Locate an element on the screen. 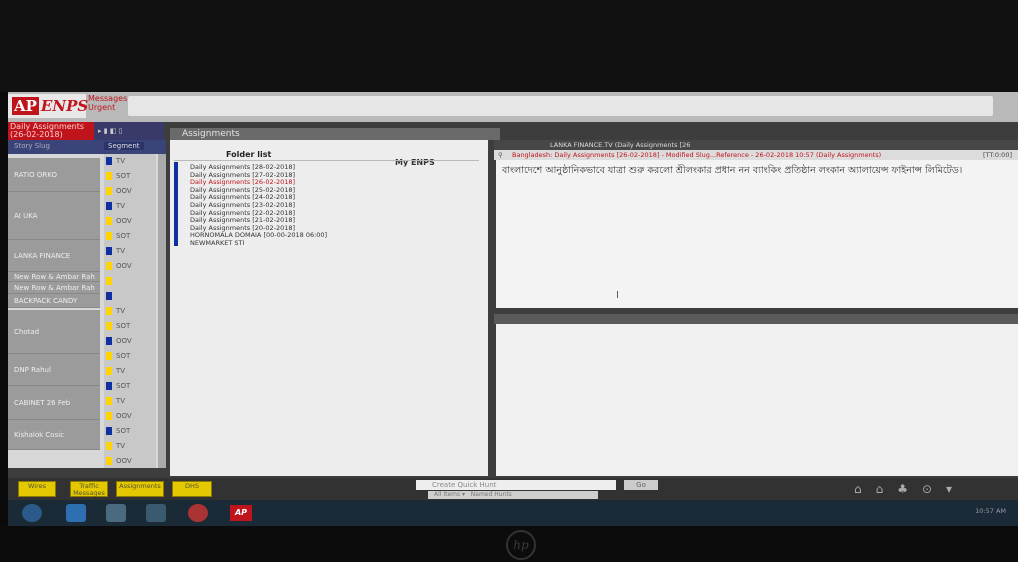 The width and height of the screenshot is (1018, 562). search-icon: ⚲ is located at coordinates (500, 155).